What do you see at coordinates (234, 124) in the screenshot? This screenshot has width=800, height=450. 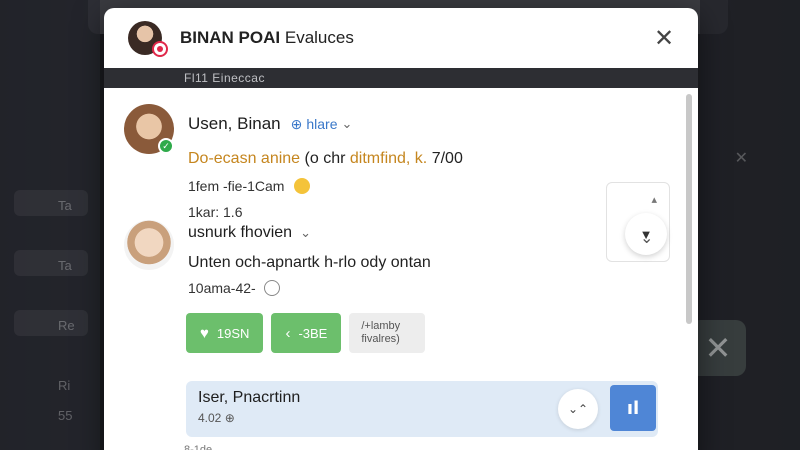 I see `author-name: Usen, Binan` at bounding box center [234, 124].